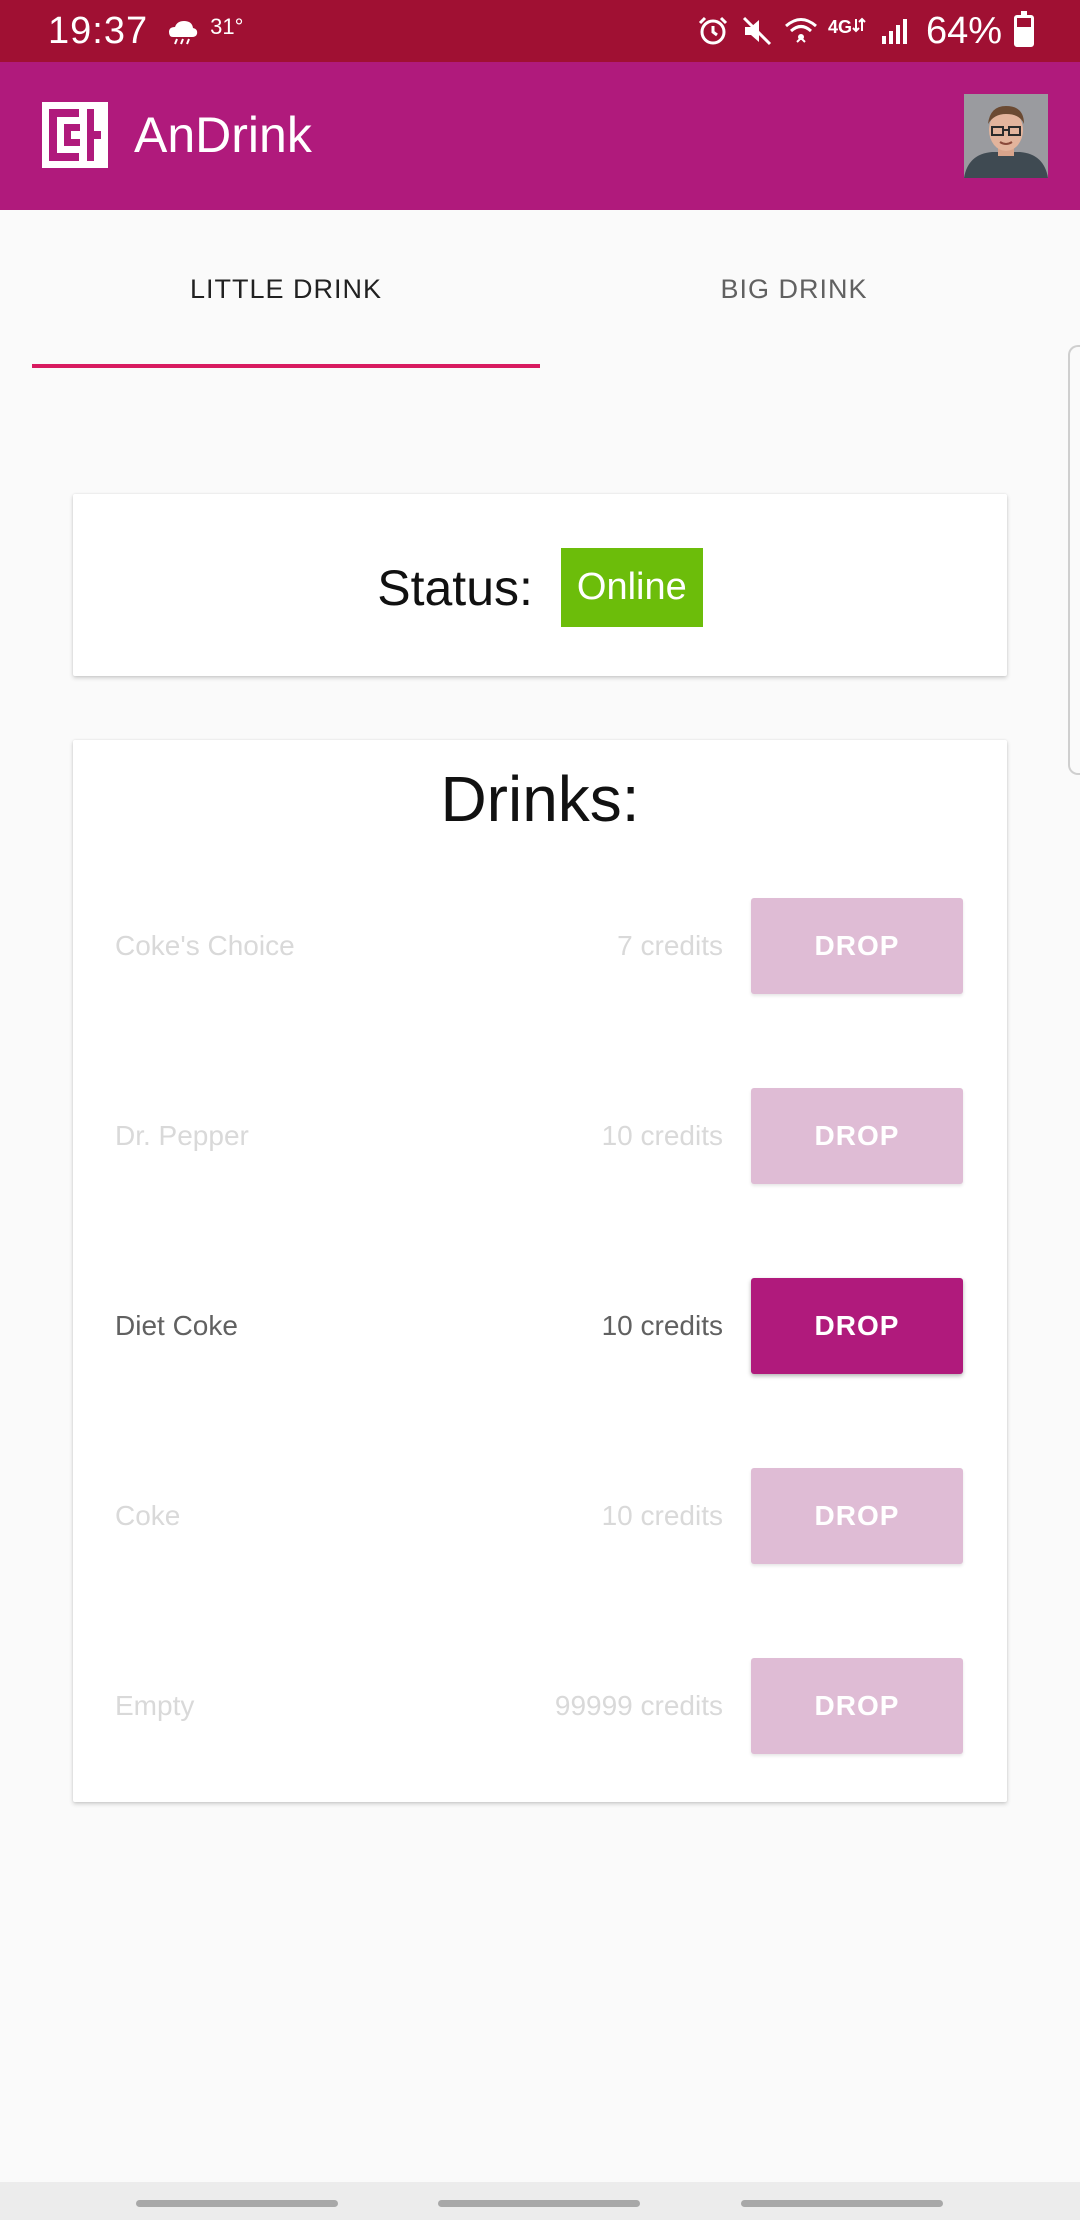  Describe the element at coordinates (148, 1515) in the screenshot. I see `drink-name: Coke` at that location.